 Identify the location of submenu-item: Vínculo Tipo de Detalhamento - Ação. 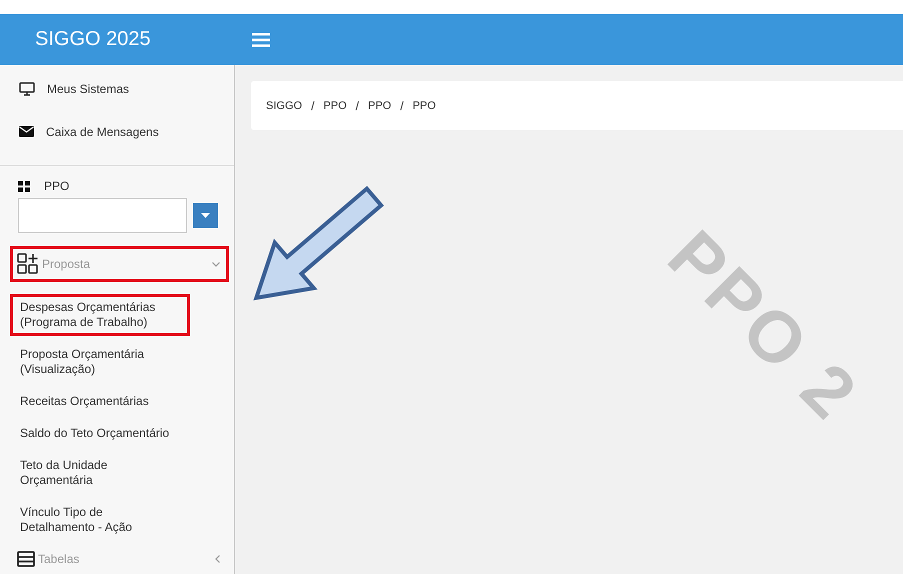
(100, 520).